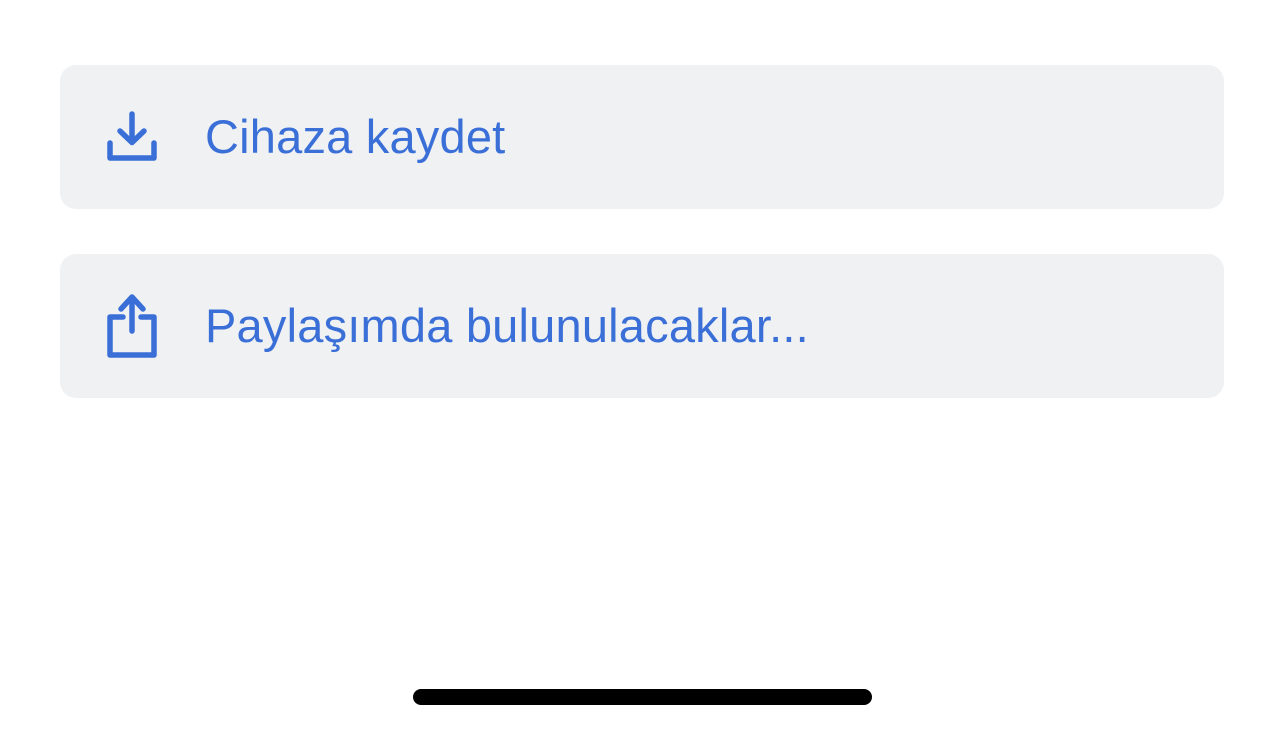 The width and height of the screenshot is (1284, 729). What do you see at coordinates (355, 136) in the screenshot?
I see `save-to-device-label: Cihaza kaydet` at bounding box center [355, 136].